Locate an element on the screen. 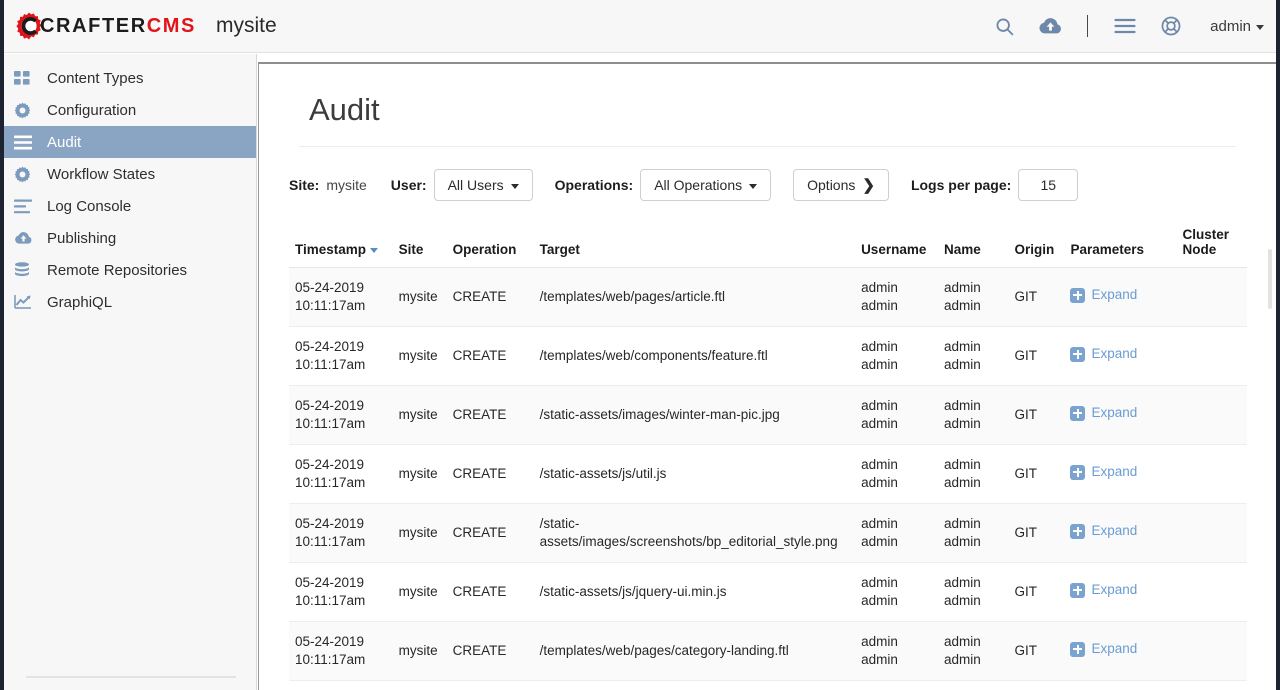  sidebar-item-graphiql: GraphiQL is located at coordinates (130, 302).